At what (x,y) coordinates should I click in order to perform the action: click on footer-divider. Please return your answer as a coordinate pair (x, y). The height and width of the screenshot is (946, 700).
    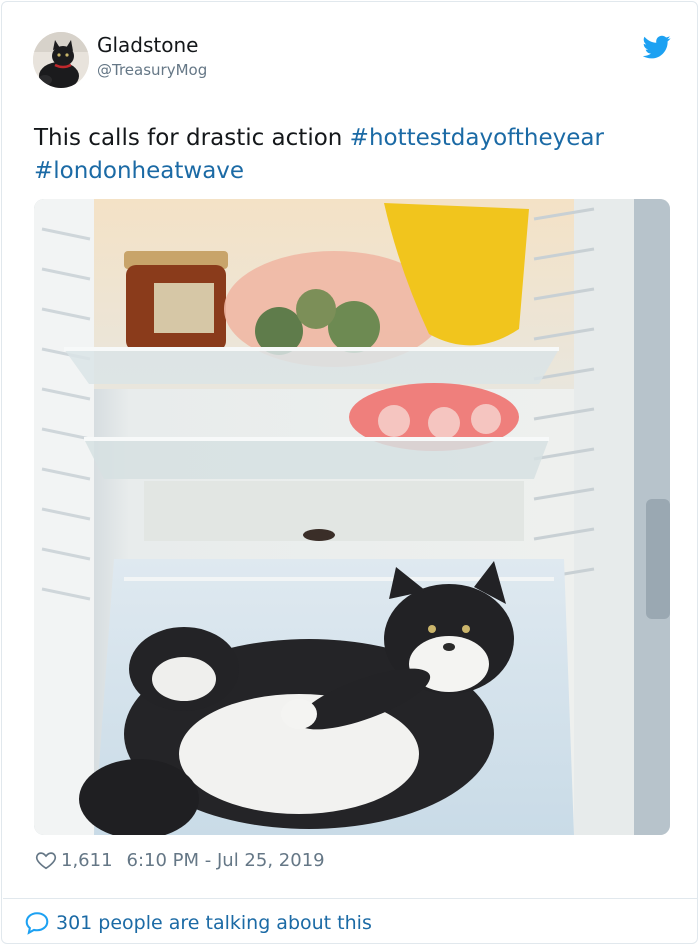
    Looking at the image, I should click on (350, 898).